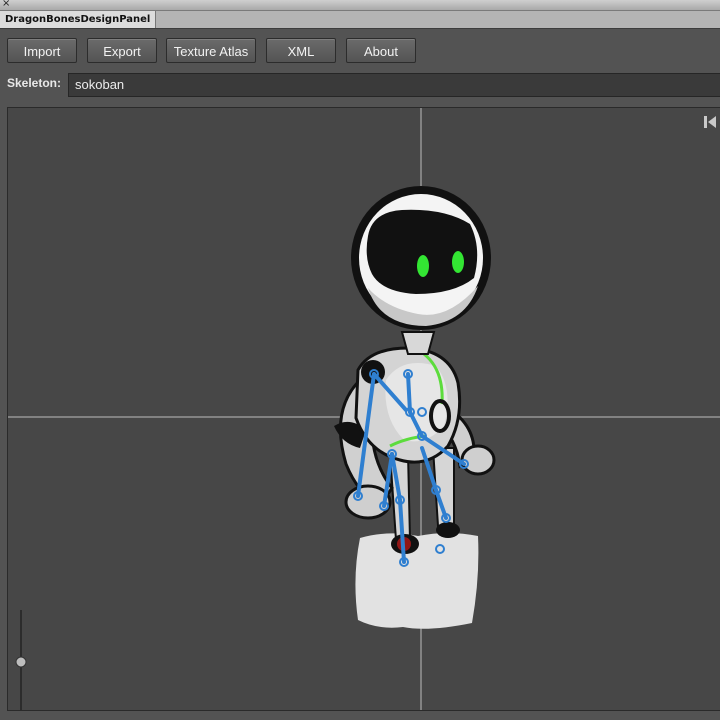 The width and height of the screenshot is (720, 720). I want to click on skeleton-label: Skeleton:, so click(34, 83).